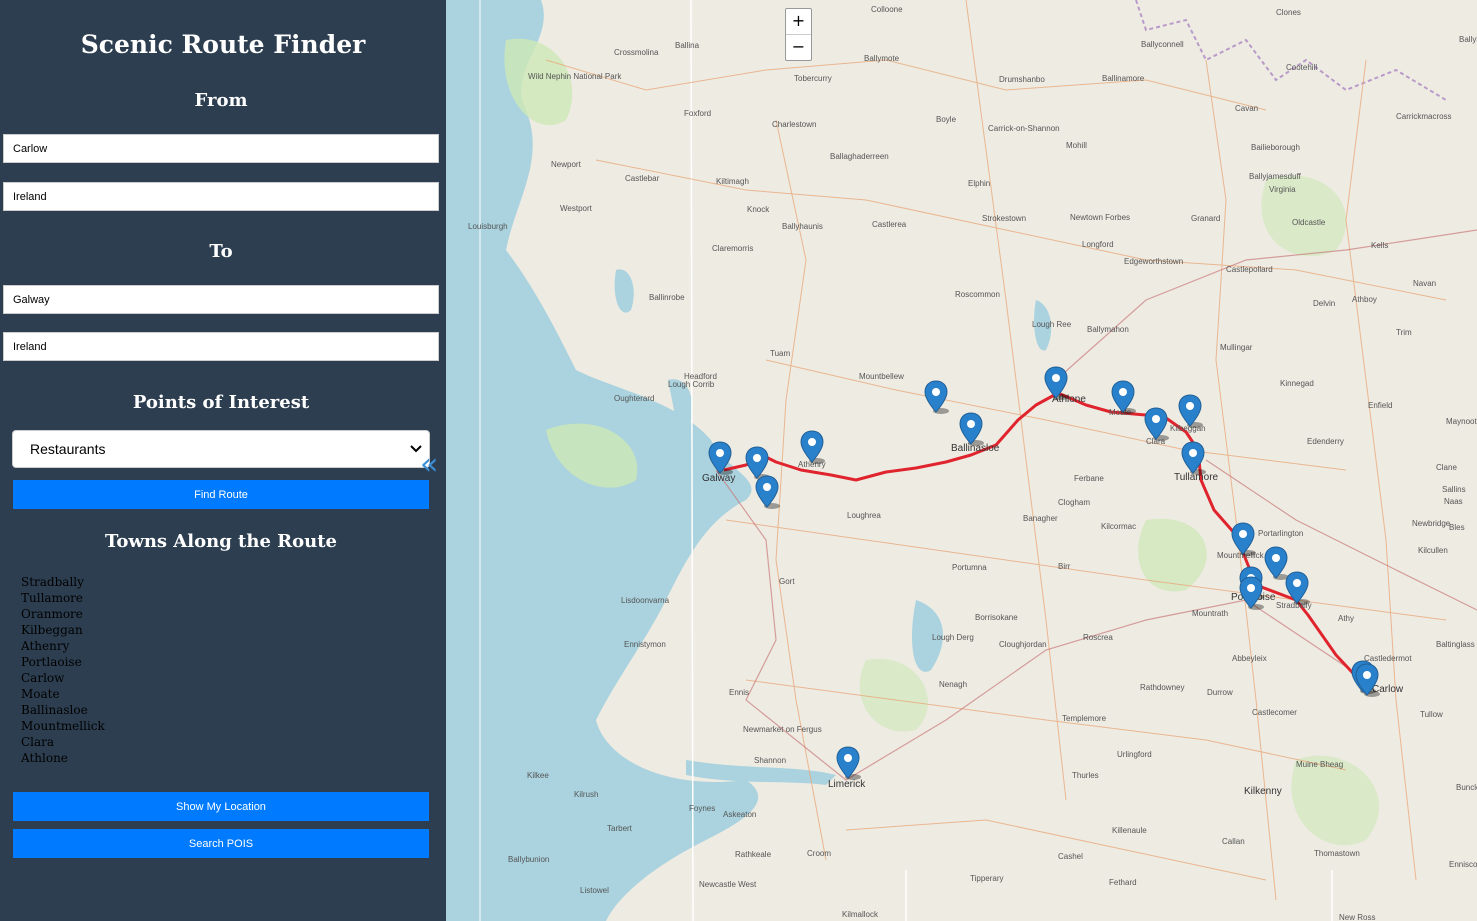 This screenshot has width=1477, height=921. I want to click on map-place-label: Kilcullen, so click(1433, 550).